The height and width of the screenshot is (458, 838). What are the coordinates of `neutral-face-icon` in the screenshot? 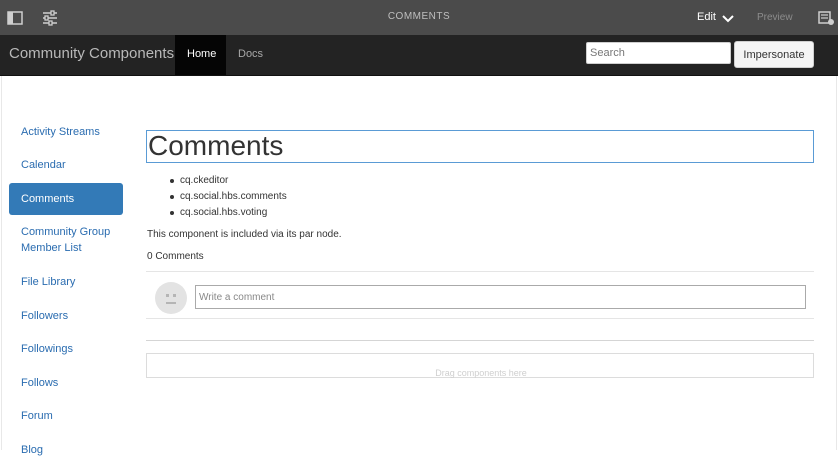 It's located at (171, 299).